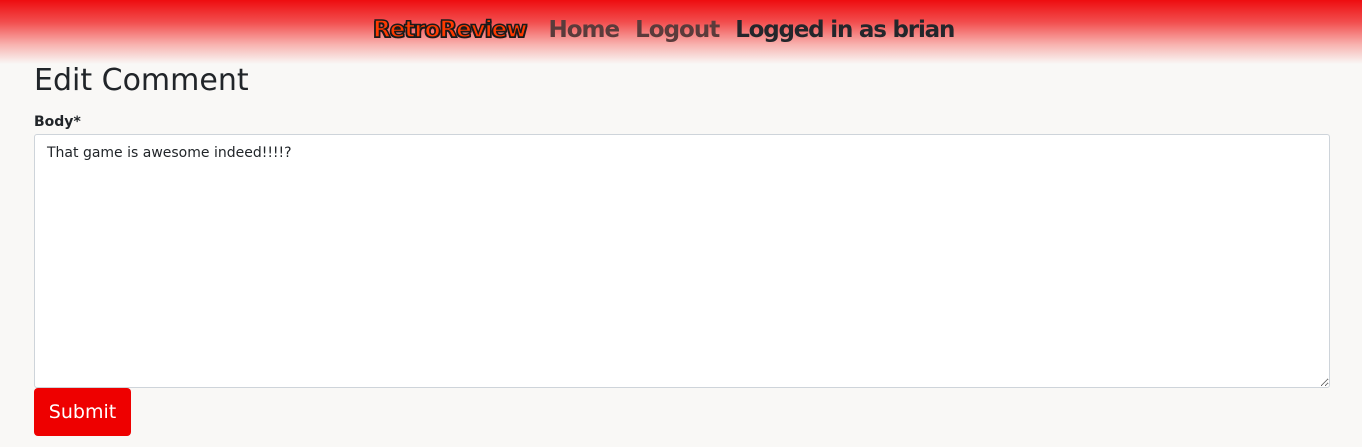 This screenshot has width=1362, height=447. I want to click on submit-button: Submit, so click(82, 412).